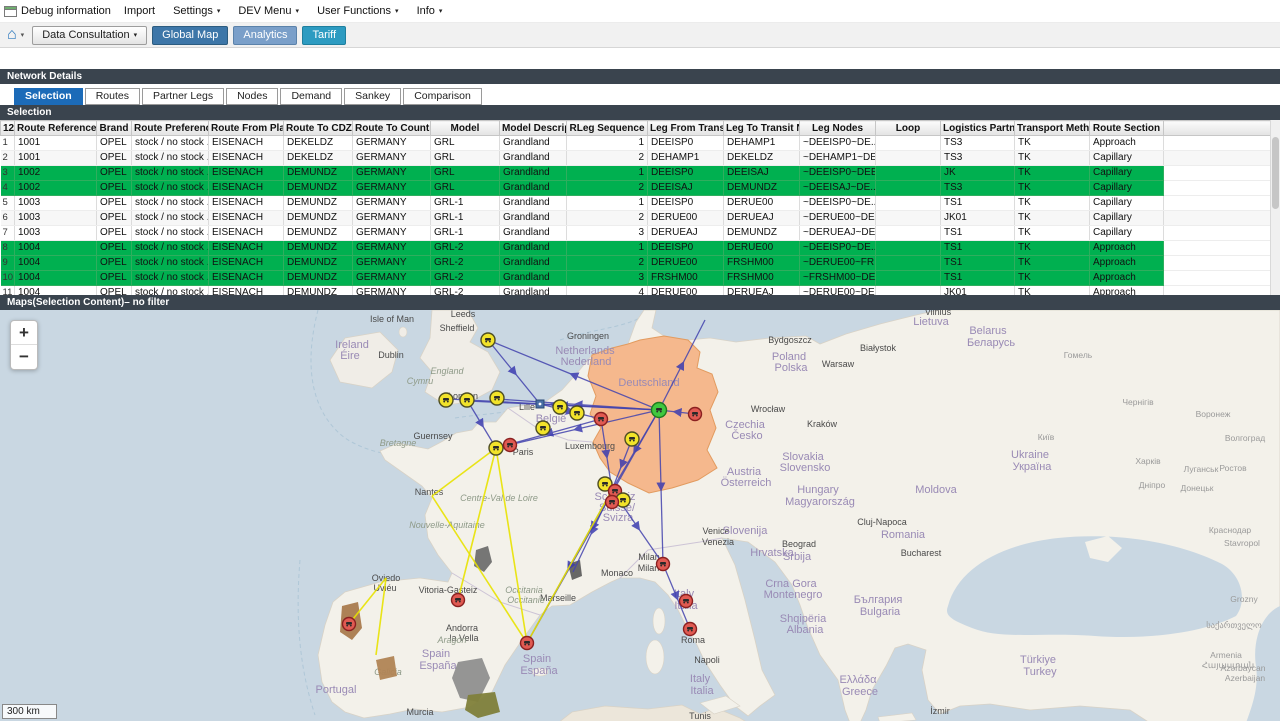 This screenshot has width=1280, height=721. I want to click on tab-comparison: Comparison, so click(442, 96).